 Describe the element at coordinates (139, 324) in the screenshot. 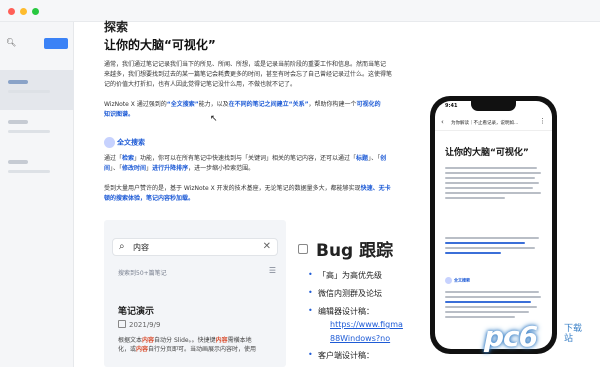

I see `result-date: 2021/9/9` at that location.